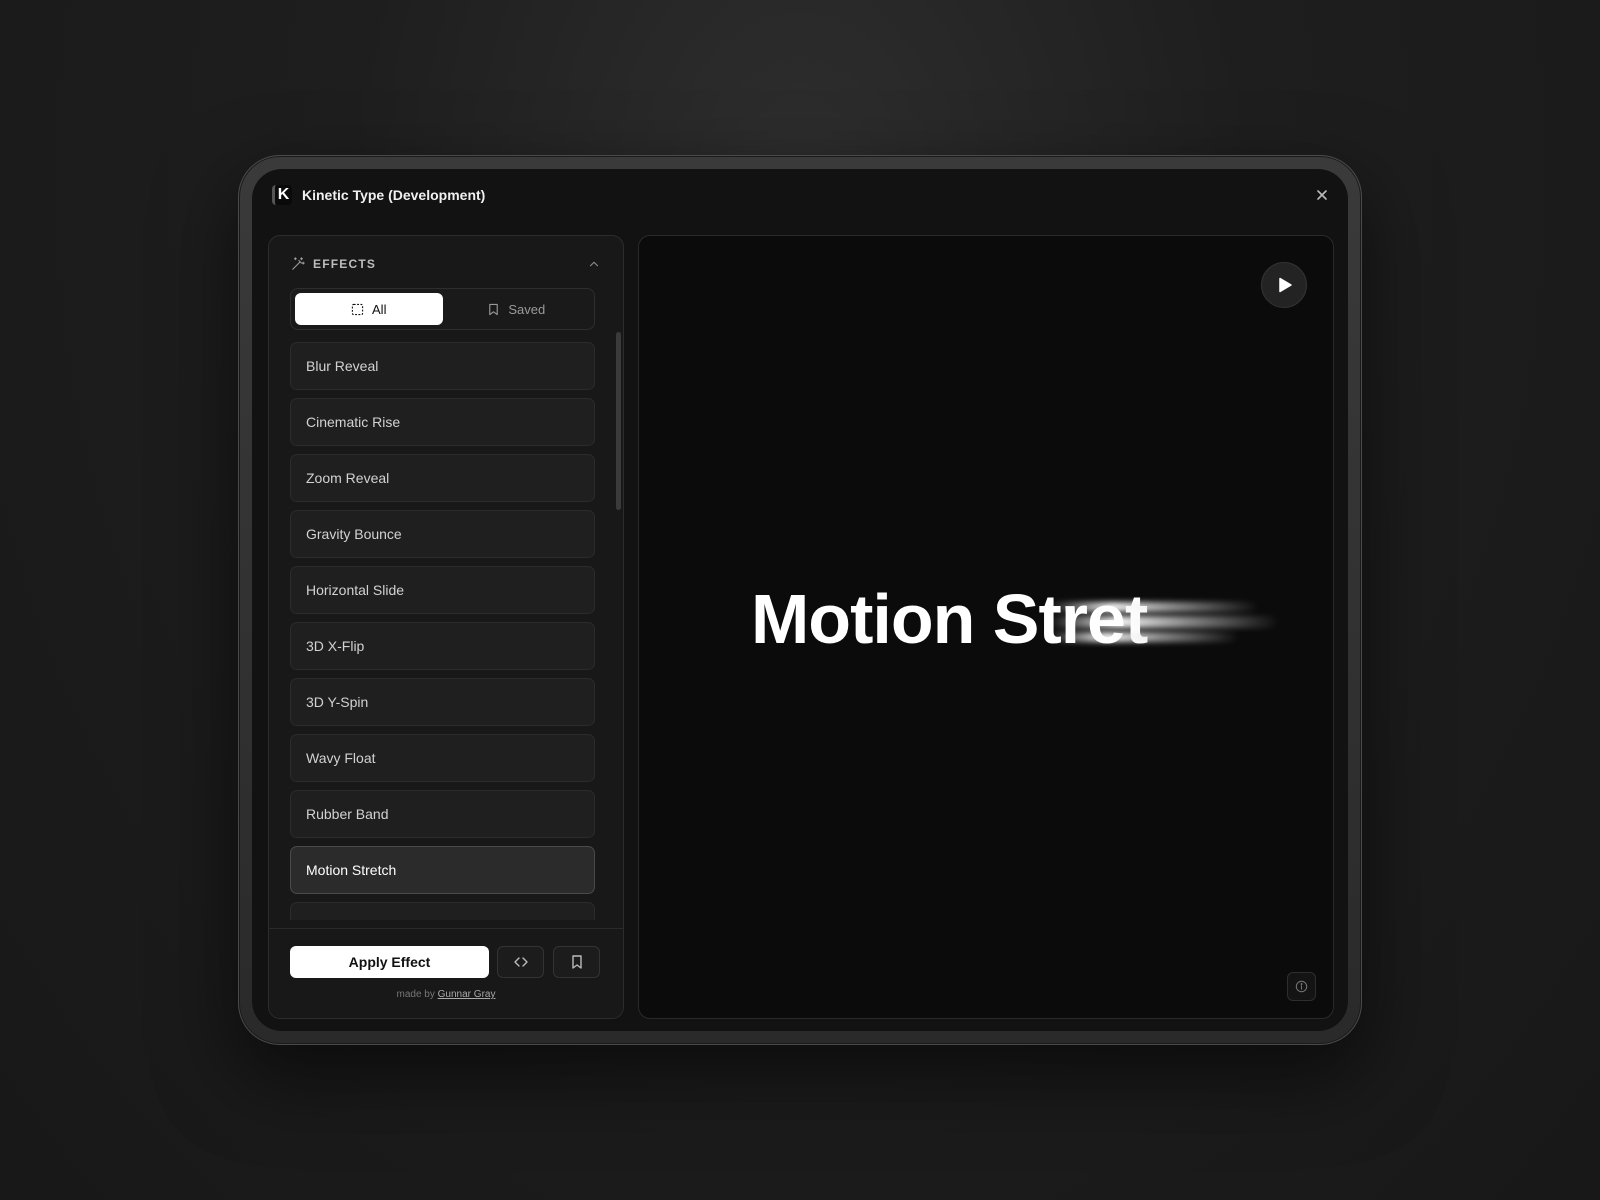  What do you see at coordinates (949, 619) in the screenshot?
I see `preview-text: Motion Stret` at bounding box center [949, 619].